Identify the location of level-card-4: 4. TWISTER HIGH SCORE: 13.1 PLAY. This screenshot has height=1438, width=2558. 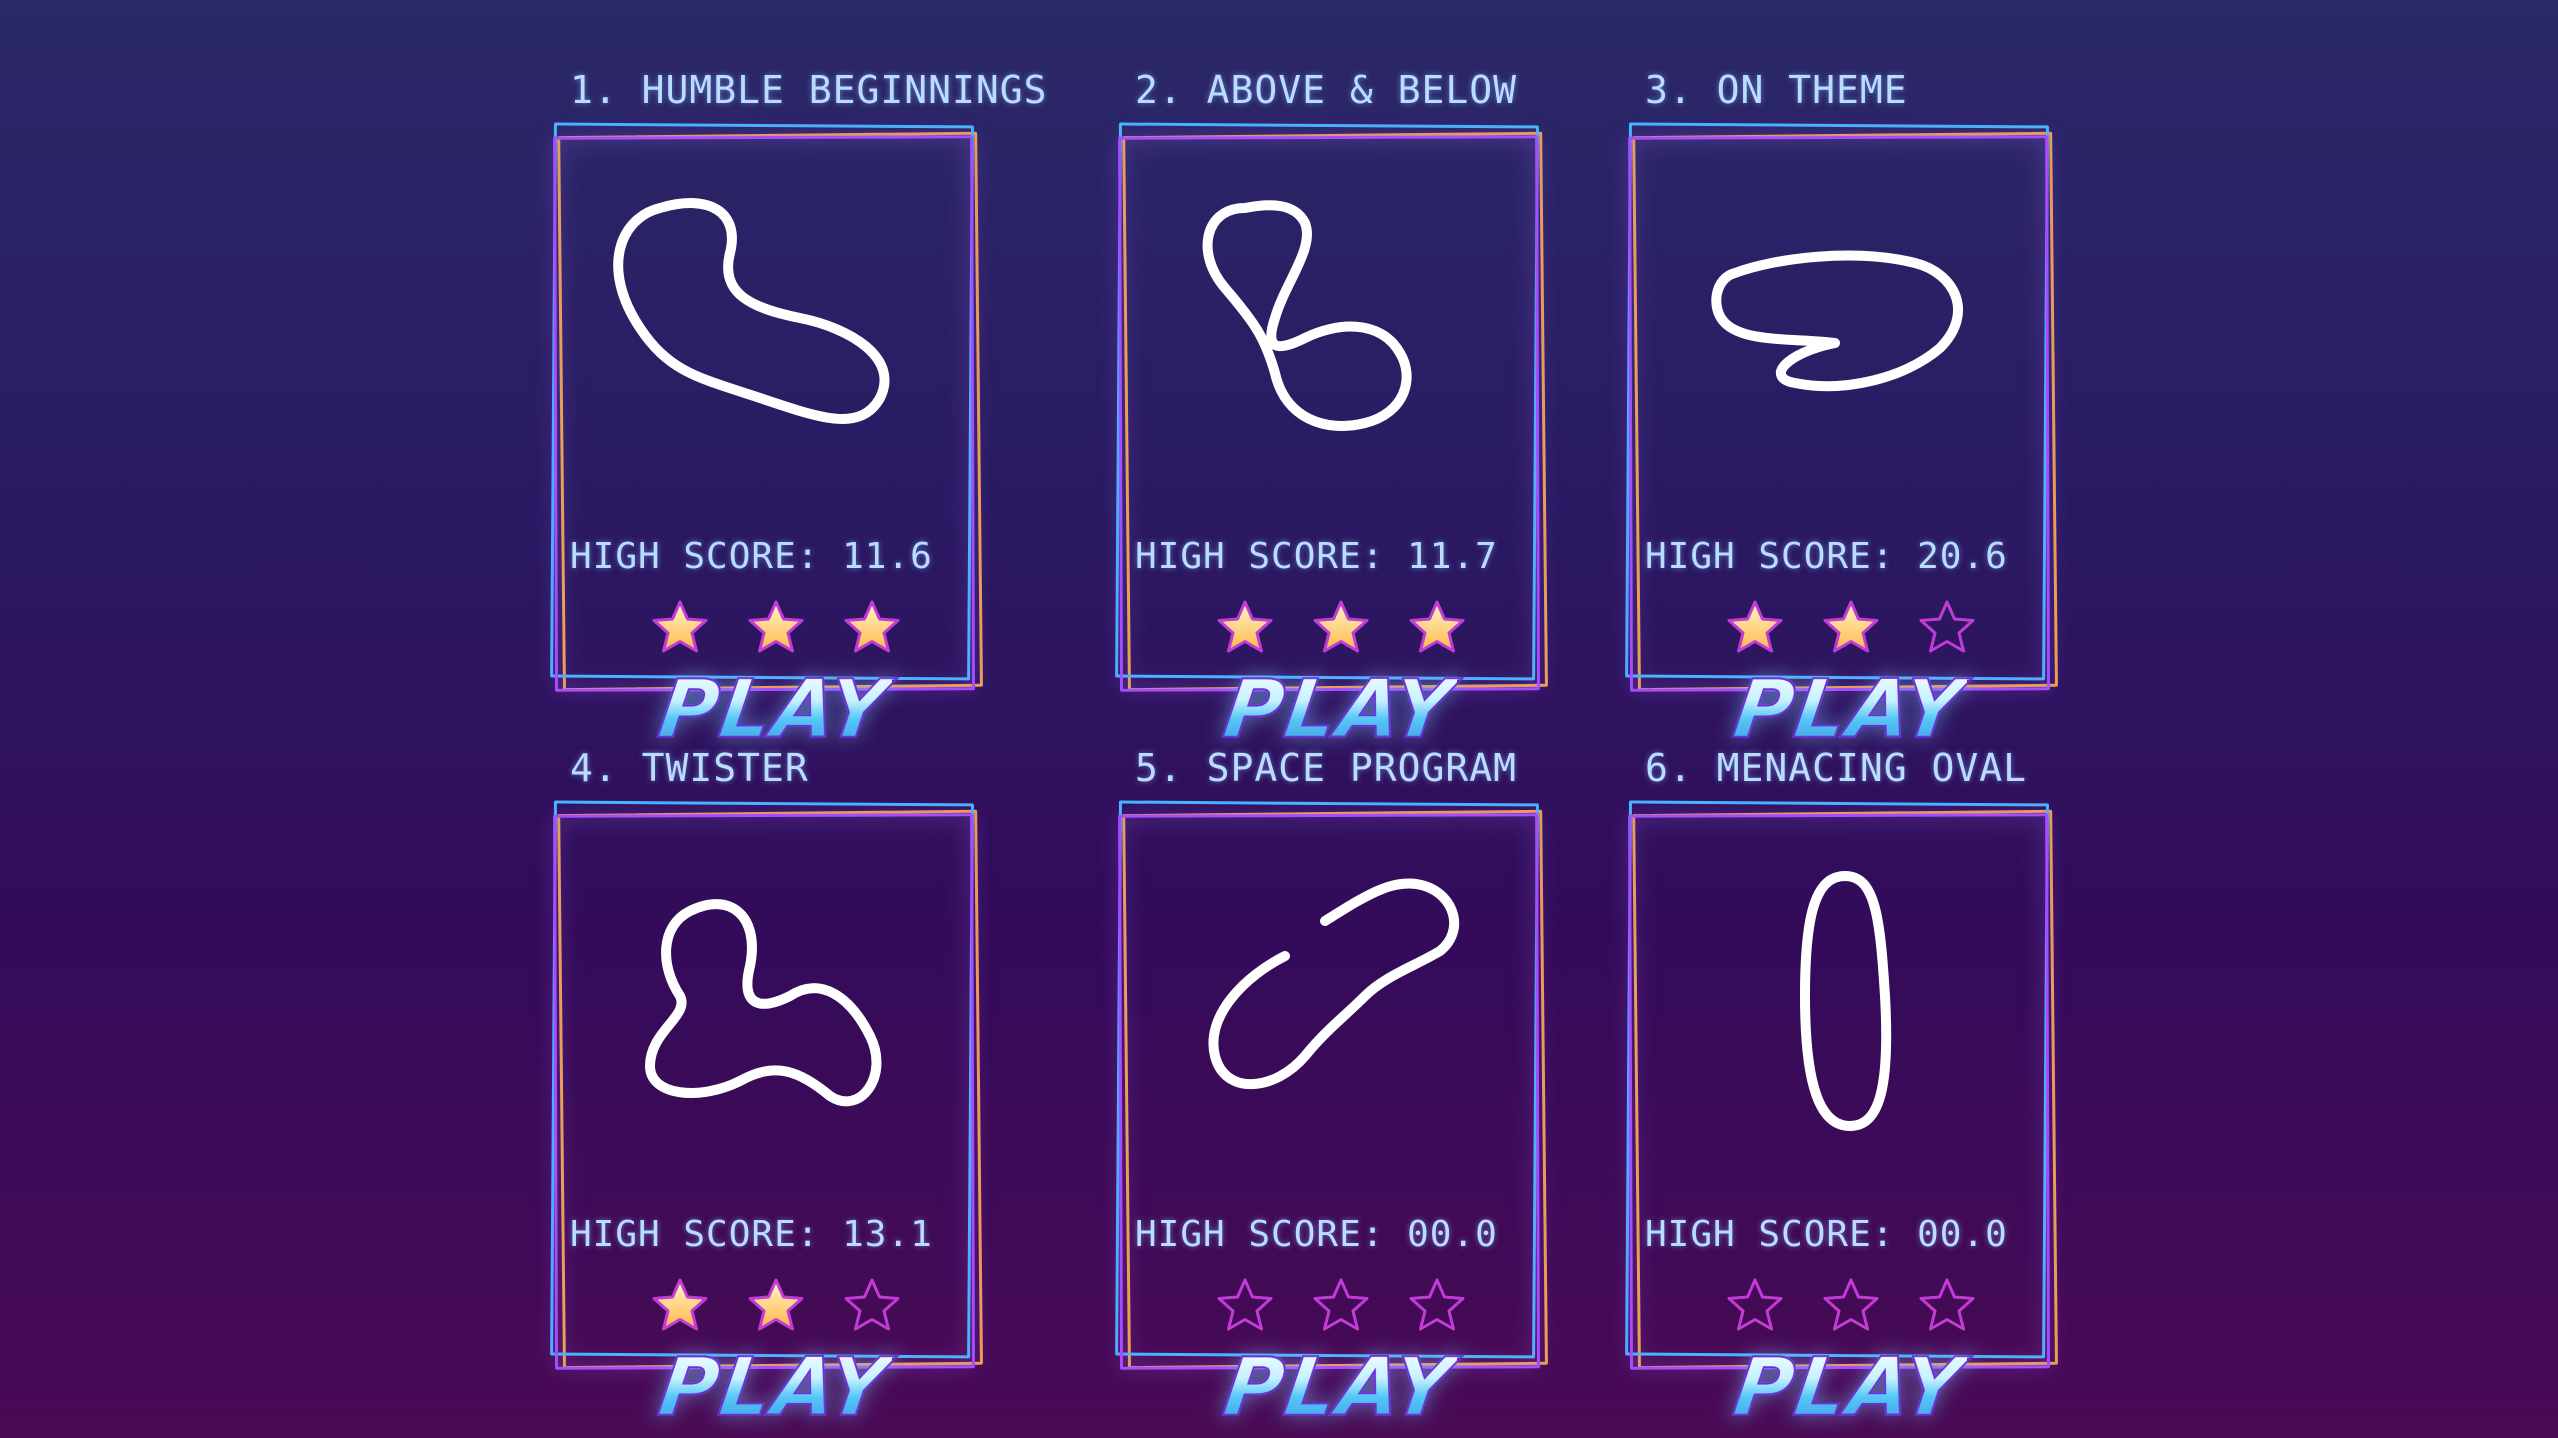
(780, 1090).